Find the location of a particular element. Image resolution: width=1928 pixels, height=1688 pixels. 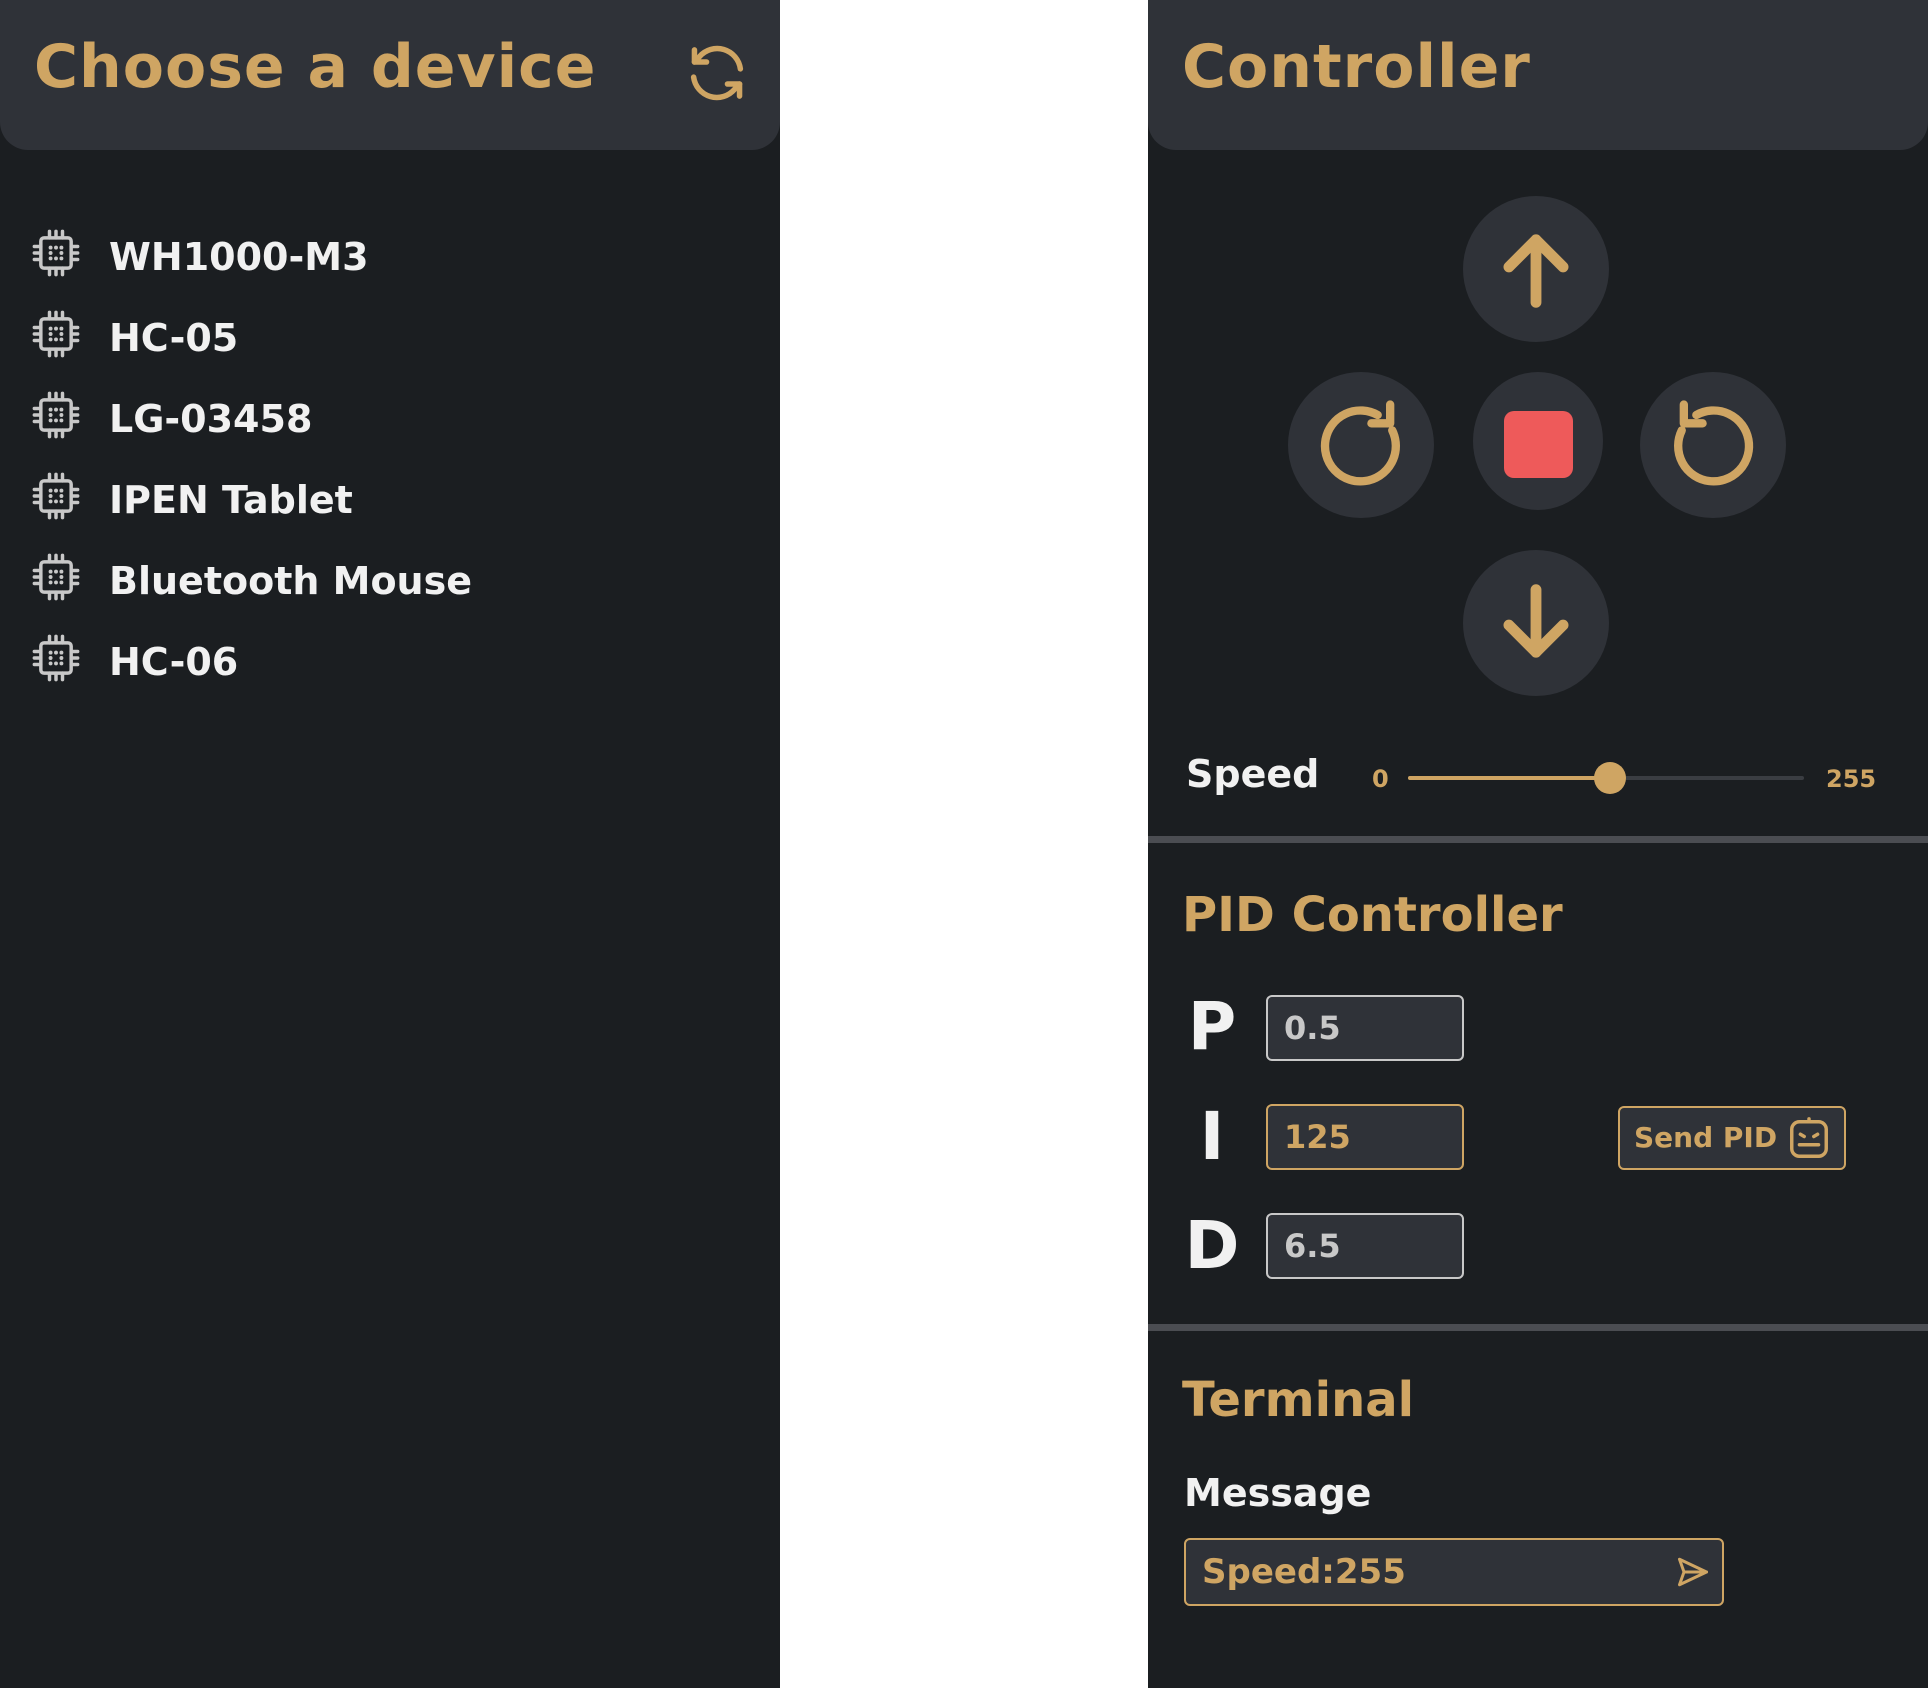

device-item: Bluetooth Mouse is located at coordinates (390, 591).